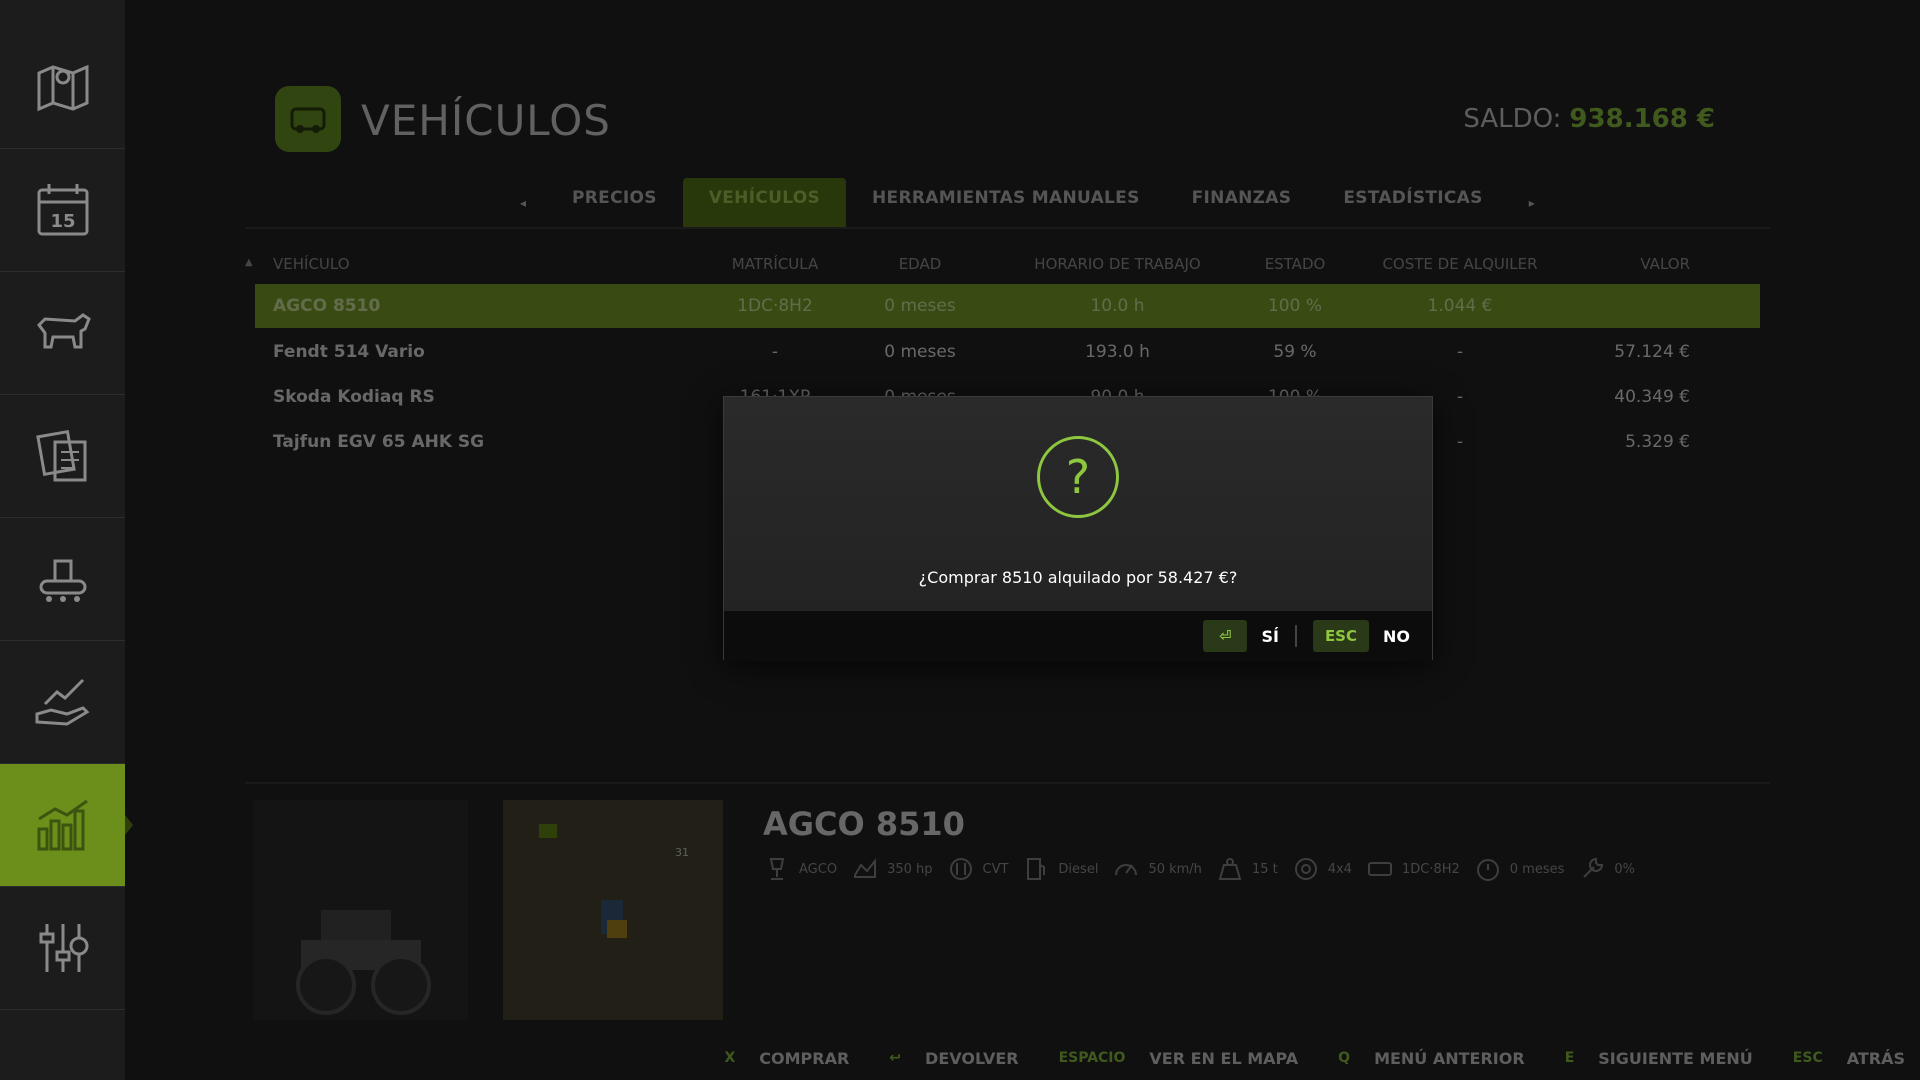  Describe the element at coordinates (1006, 203) in the screenshot. I see `tab-herramientas: HERRAMIENTAS MANUALES` at that location.